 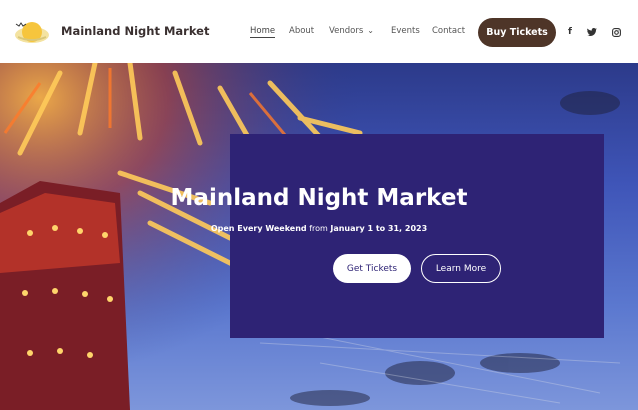 What do you see at coordinates (372, 268) in the screenshot?
I see `get-tickets-button: Get Tickets` at bounding box center [372, 268].